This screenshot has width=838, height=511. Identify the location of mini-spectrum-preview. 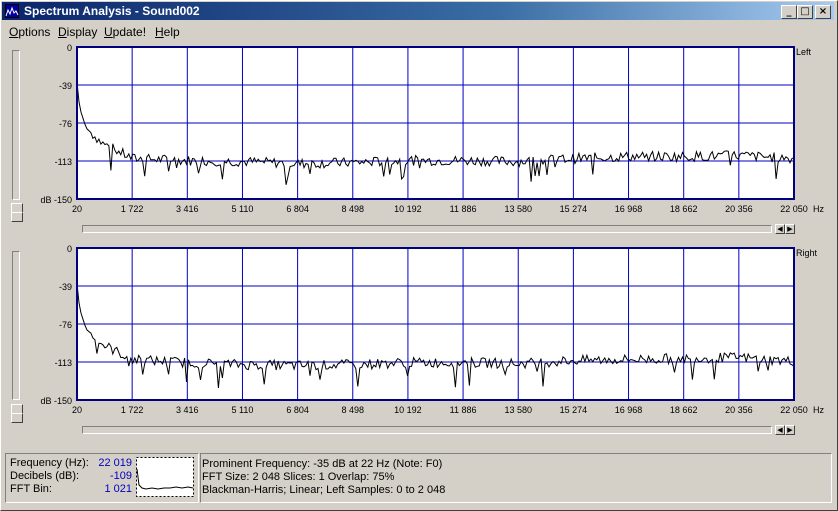
(165, 477).